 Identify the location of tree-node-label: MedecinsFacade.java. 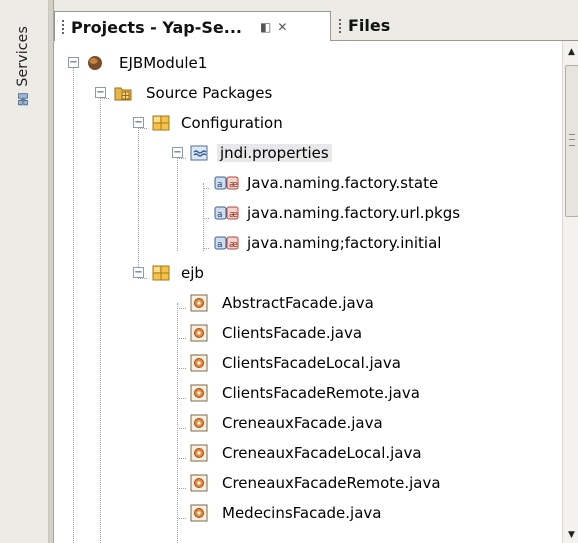
(302, 513).